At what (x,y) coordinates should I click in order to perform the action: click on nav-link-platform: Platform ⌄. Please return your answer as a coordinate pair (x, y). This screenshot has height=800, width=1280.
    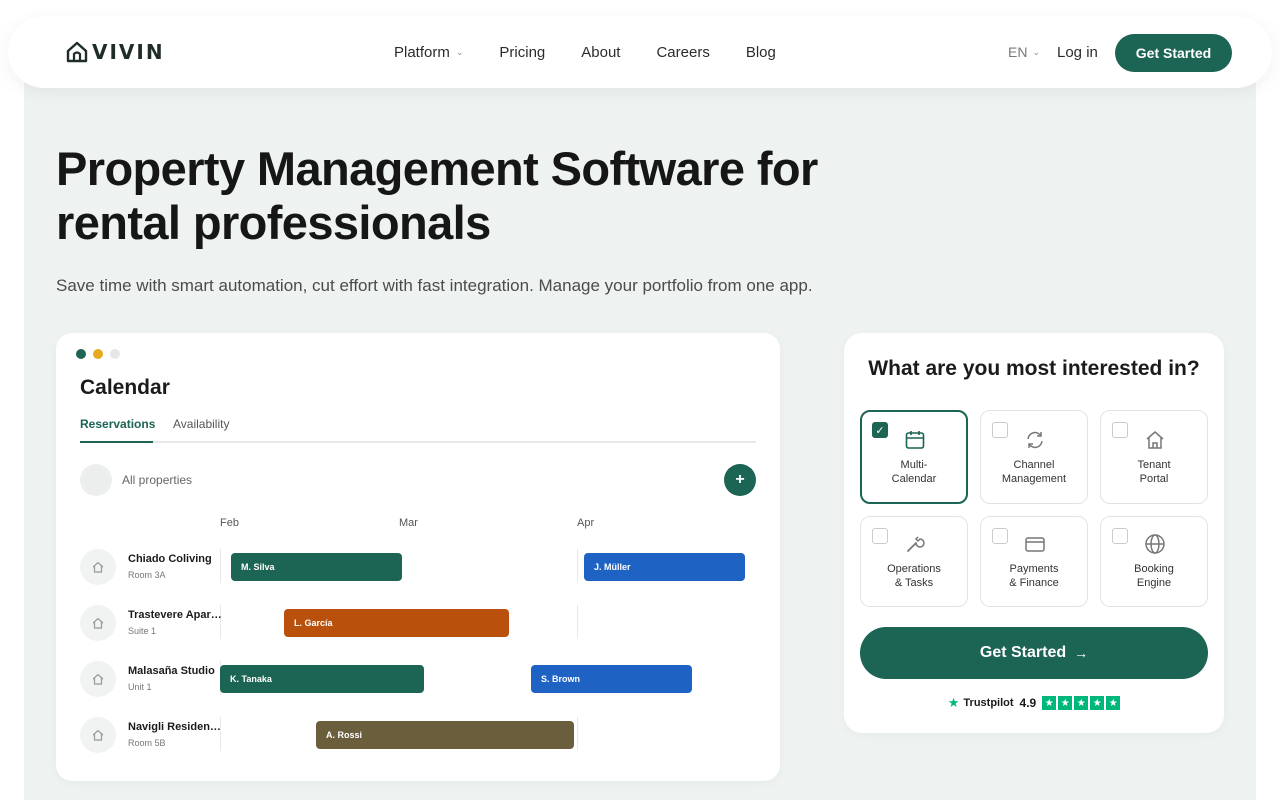
    Looking at the image, I should click on (428, 52).